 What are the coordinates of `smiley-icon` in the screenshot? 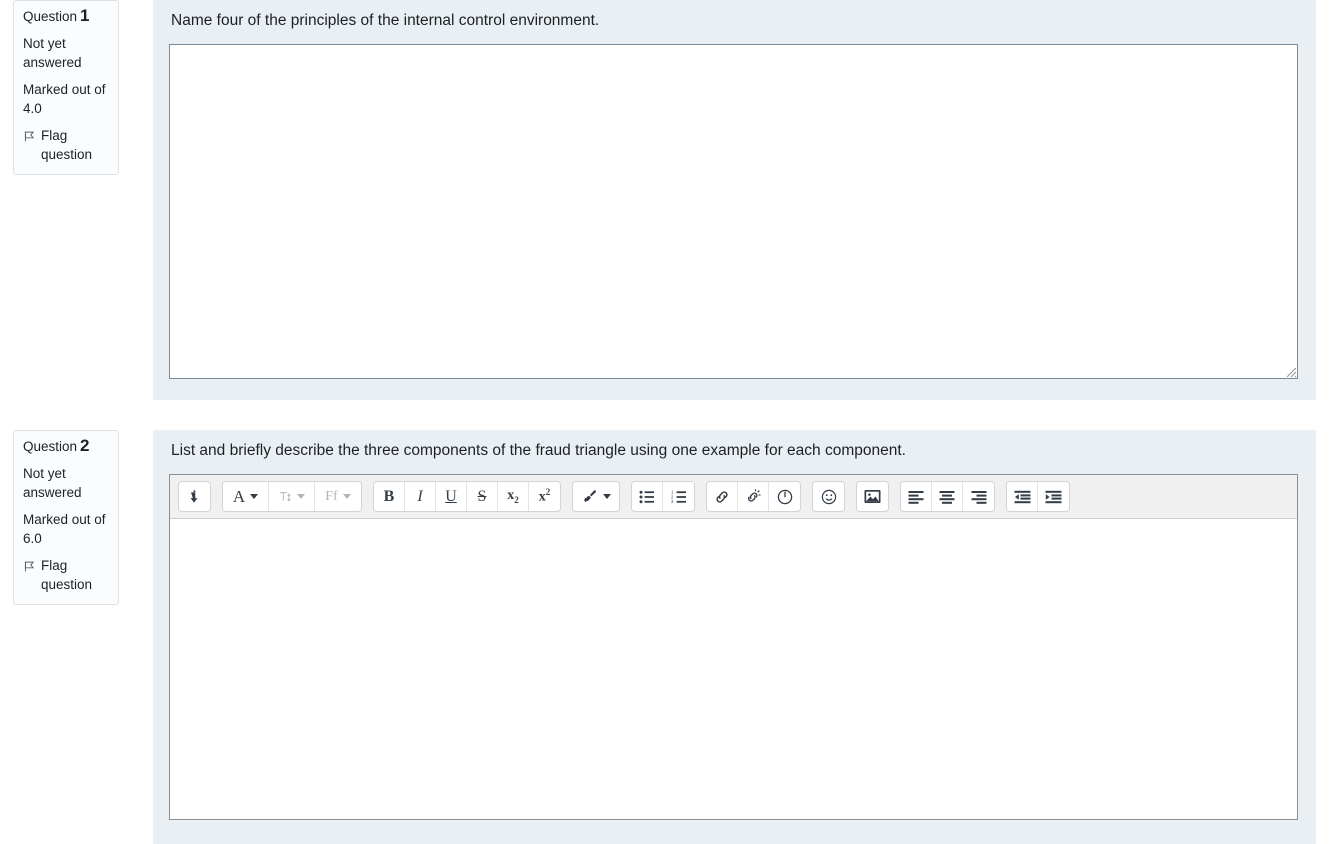 It's located at (829, 497).